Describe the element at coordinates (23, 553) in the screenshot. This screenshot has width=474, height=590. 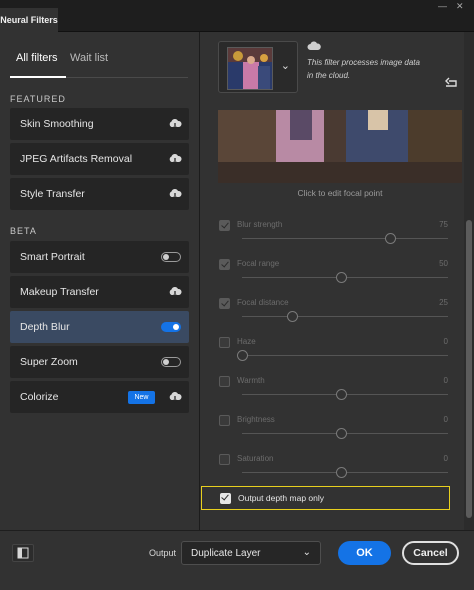
I see `show-layers-icon` at that location.